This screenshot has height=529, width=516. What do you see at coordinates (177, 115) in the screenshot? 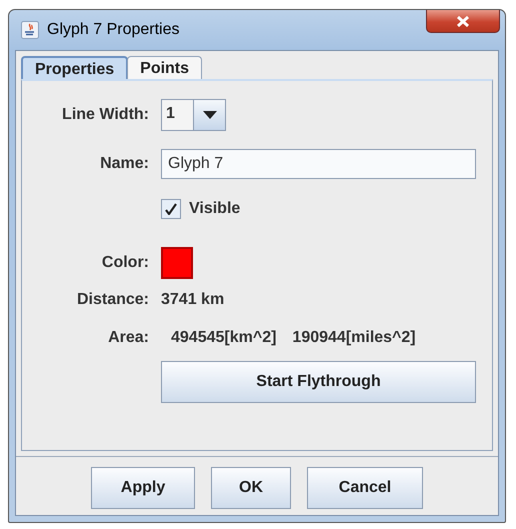
I see `combo-value: 1` at bounding box center [177, 115].